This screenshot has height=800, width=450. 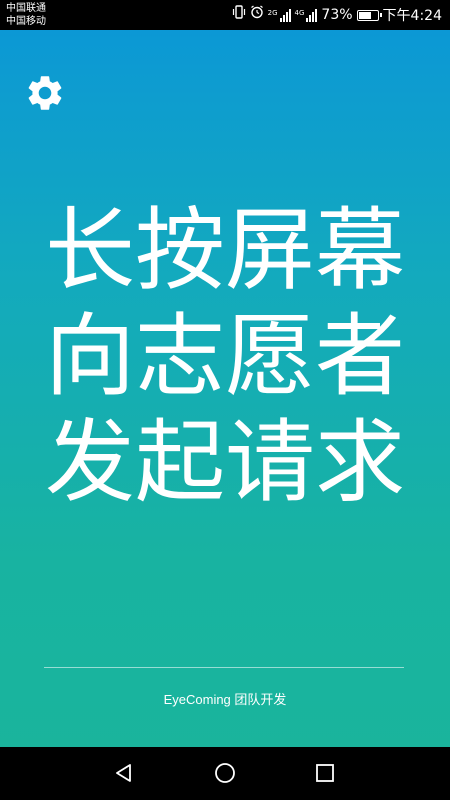 I want to click on alarm-icon, so click(x=257, y=15).